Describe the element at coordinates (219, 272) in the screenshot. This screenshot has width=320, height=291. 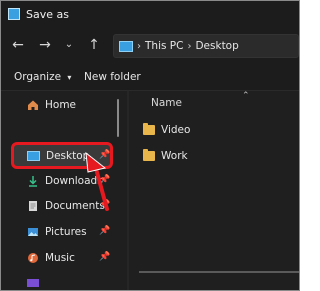
I see `horizontal-scrollbar` at that location.